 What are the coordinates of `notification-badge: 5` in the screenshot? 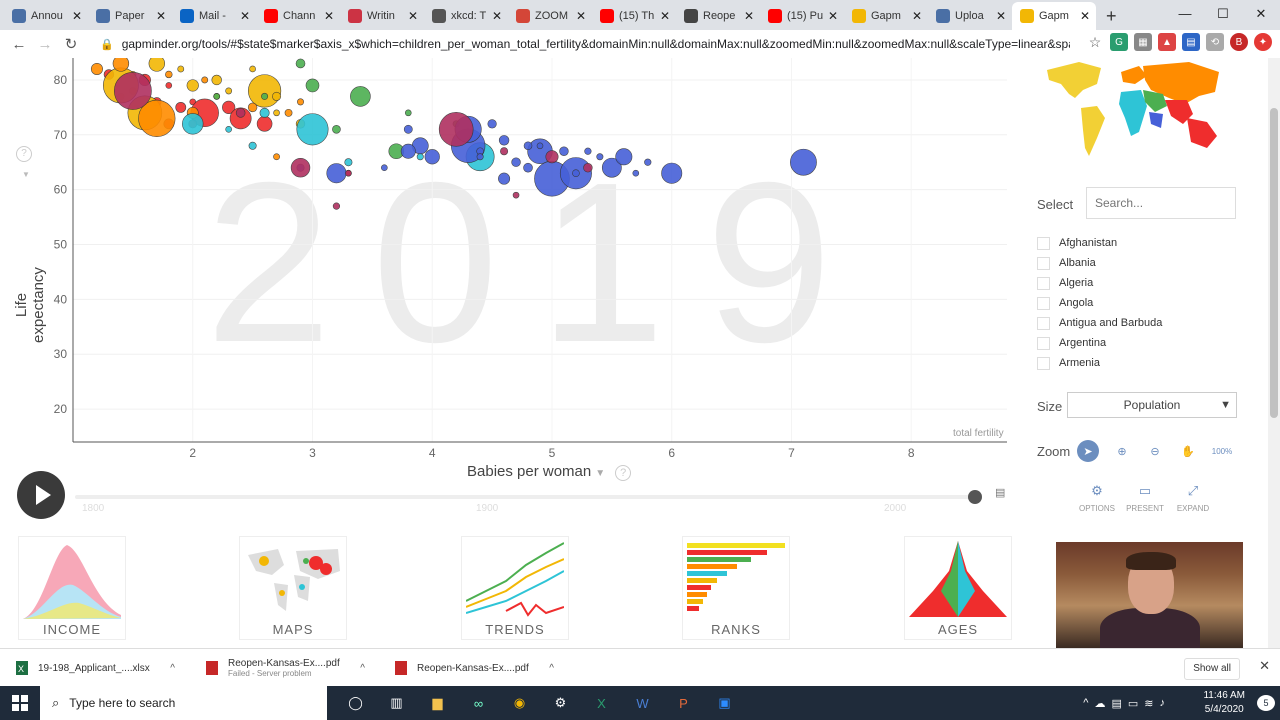 It's located at (1266, 703).